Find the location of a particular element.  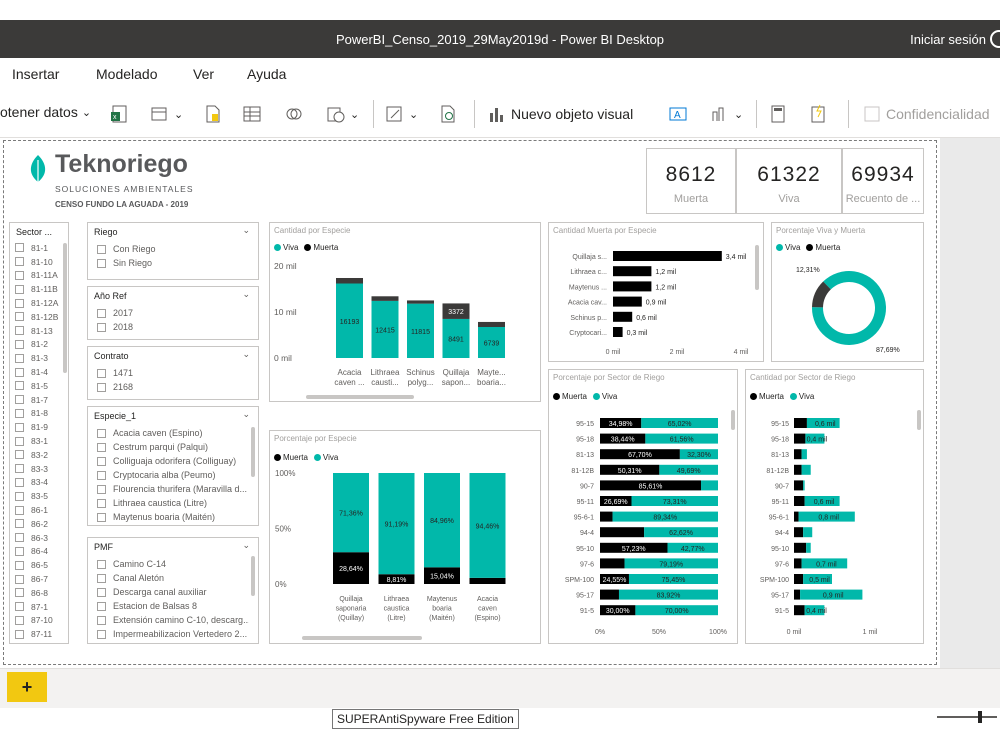

quick-measure-button is located at coordinates (818, 114).